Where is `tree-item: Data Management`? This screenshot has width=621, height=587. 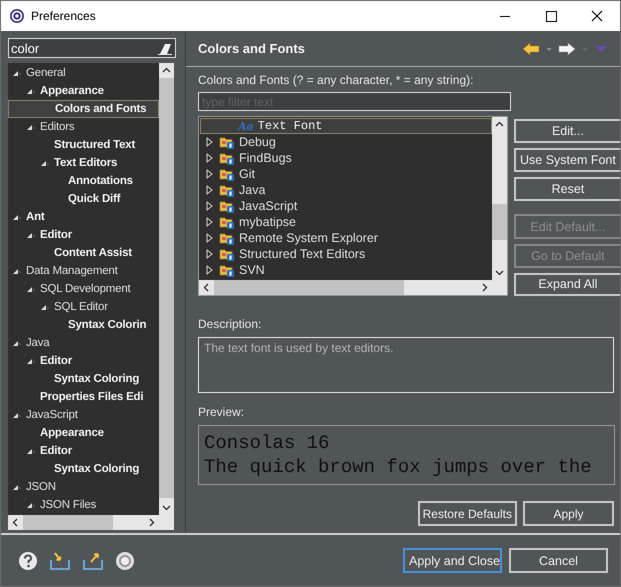
tree-item: Data Management is located at coordinates (83, 271).